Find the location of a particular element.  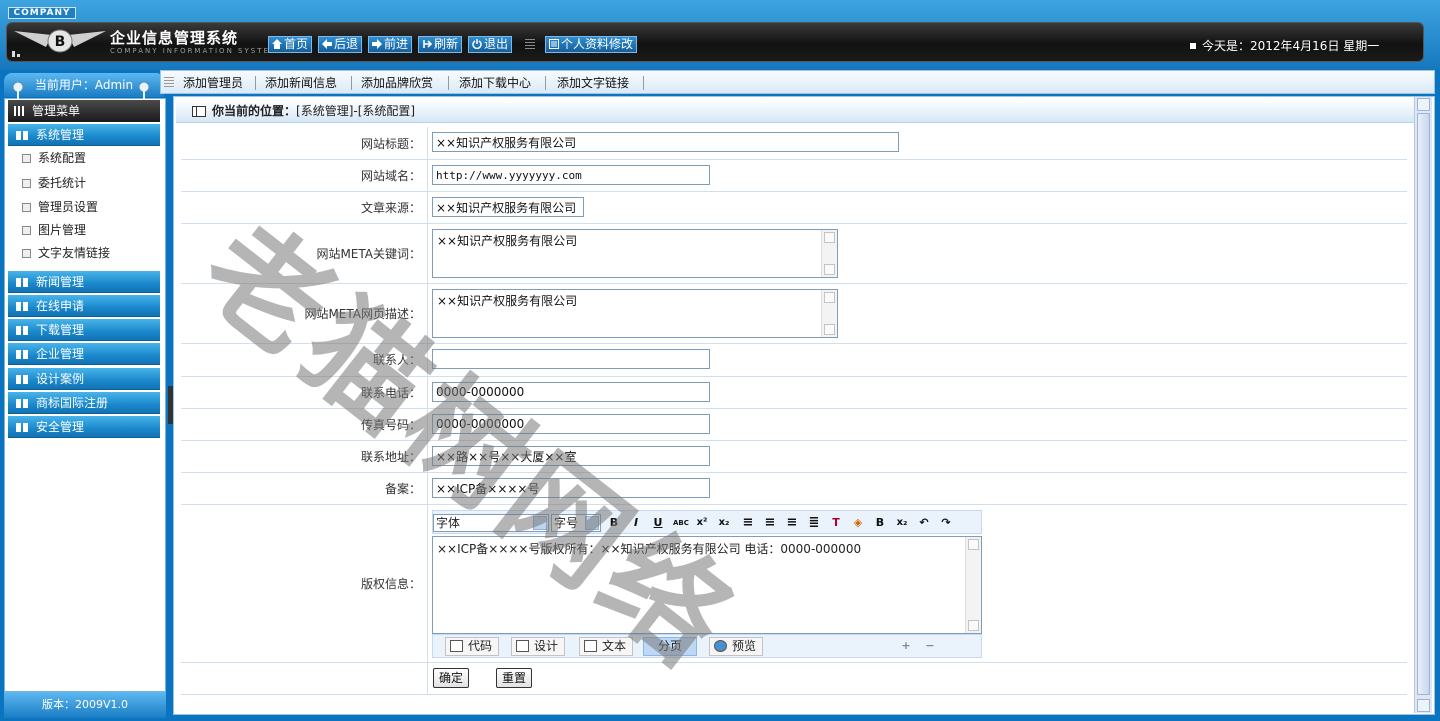

menu-category-news: 新闻管理 is located at coordinates (84, 282).